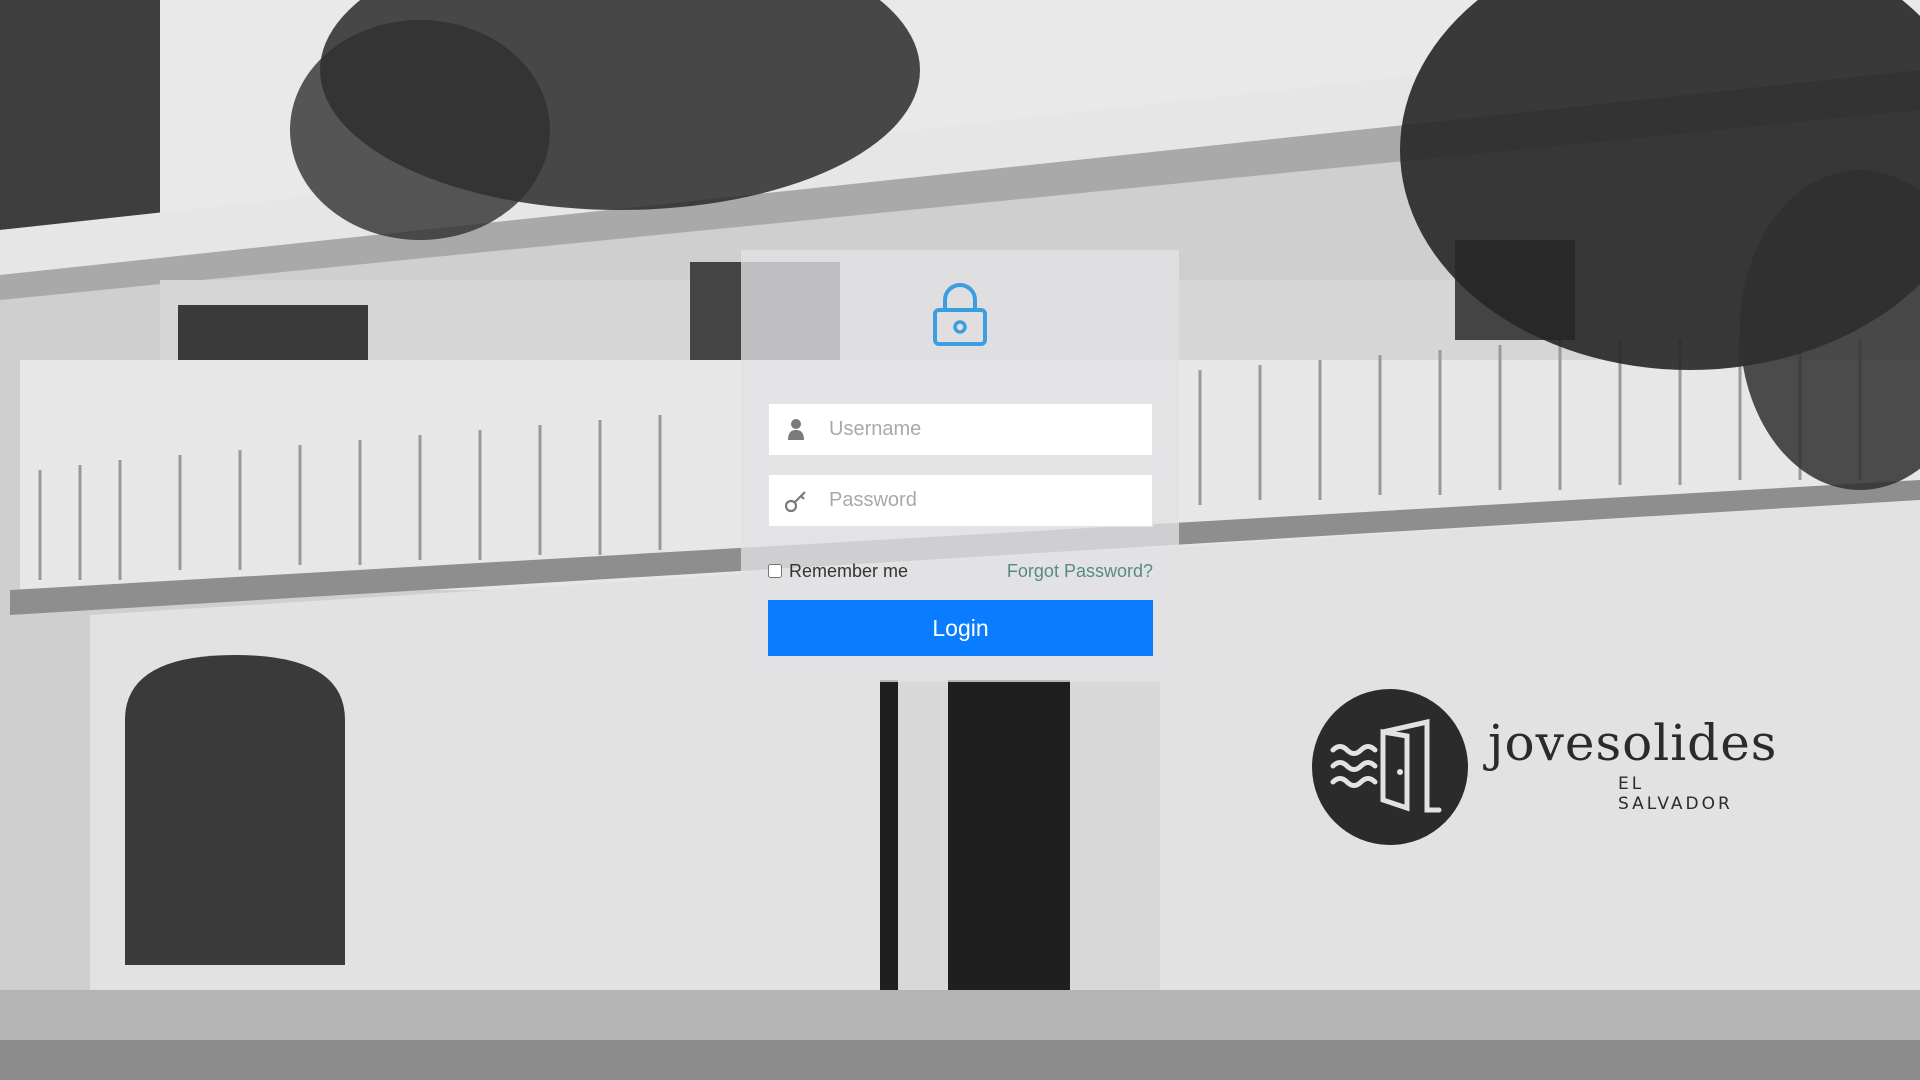 The width and height of the screenshot is (1920, 1080). Describe the element at coordinates (960, 466) in the screenshot. I see `login-form: Remember me Forgot Password? Login` at that location.